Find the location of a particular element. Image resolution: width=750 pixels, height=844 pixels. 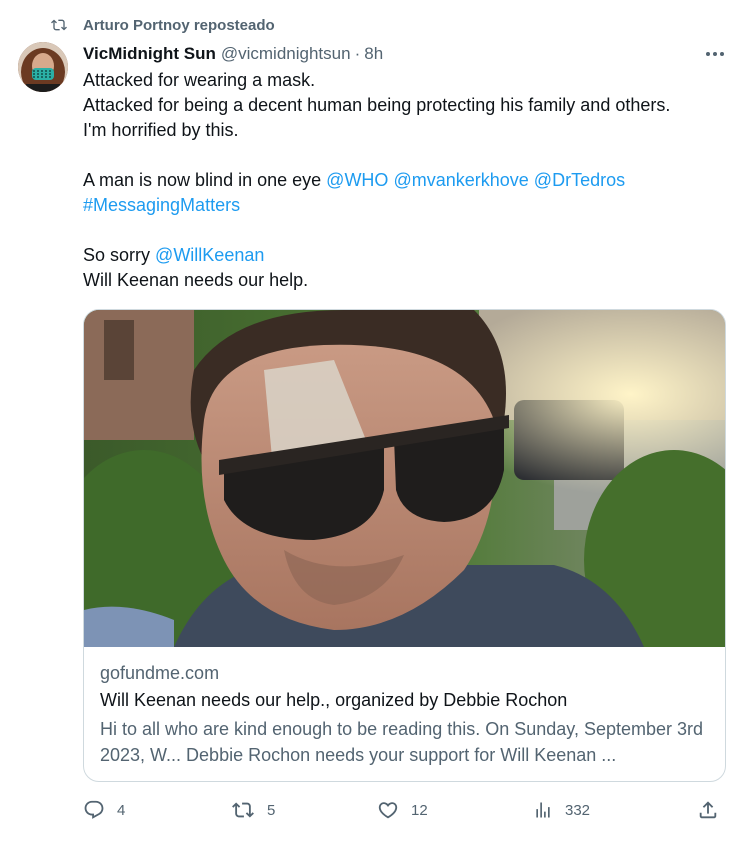

hashtag-messagingmatters: #MessagingMatters is located at coordinates (161, 205).